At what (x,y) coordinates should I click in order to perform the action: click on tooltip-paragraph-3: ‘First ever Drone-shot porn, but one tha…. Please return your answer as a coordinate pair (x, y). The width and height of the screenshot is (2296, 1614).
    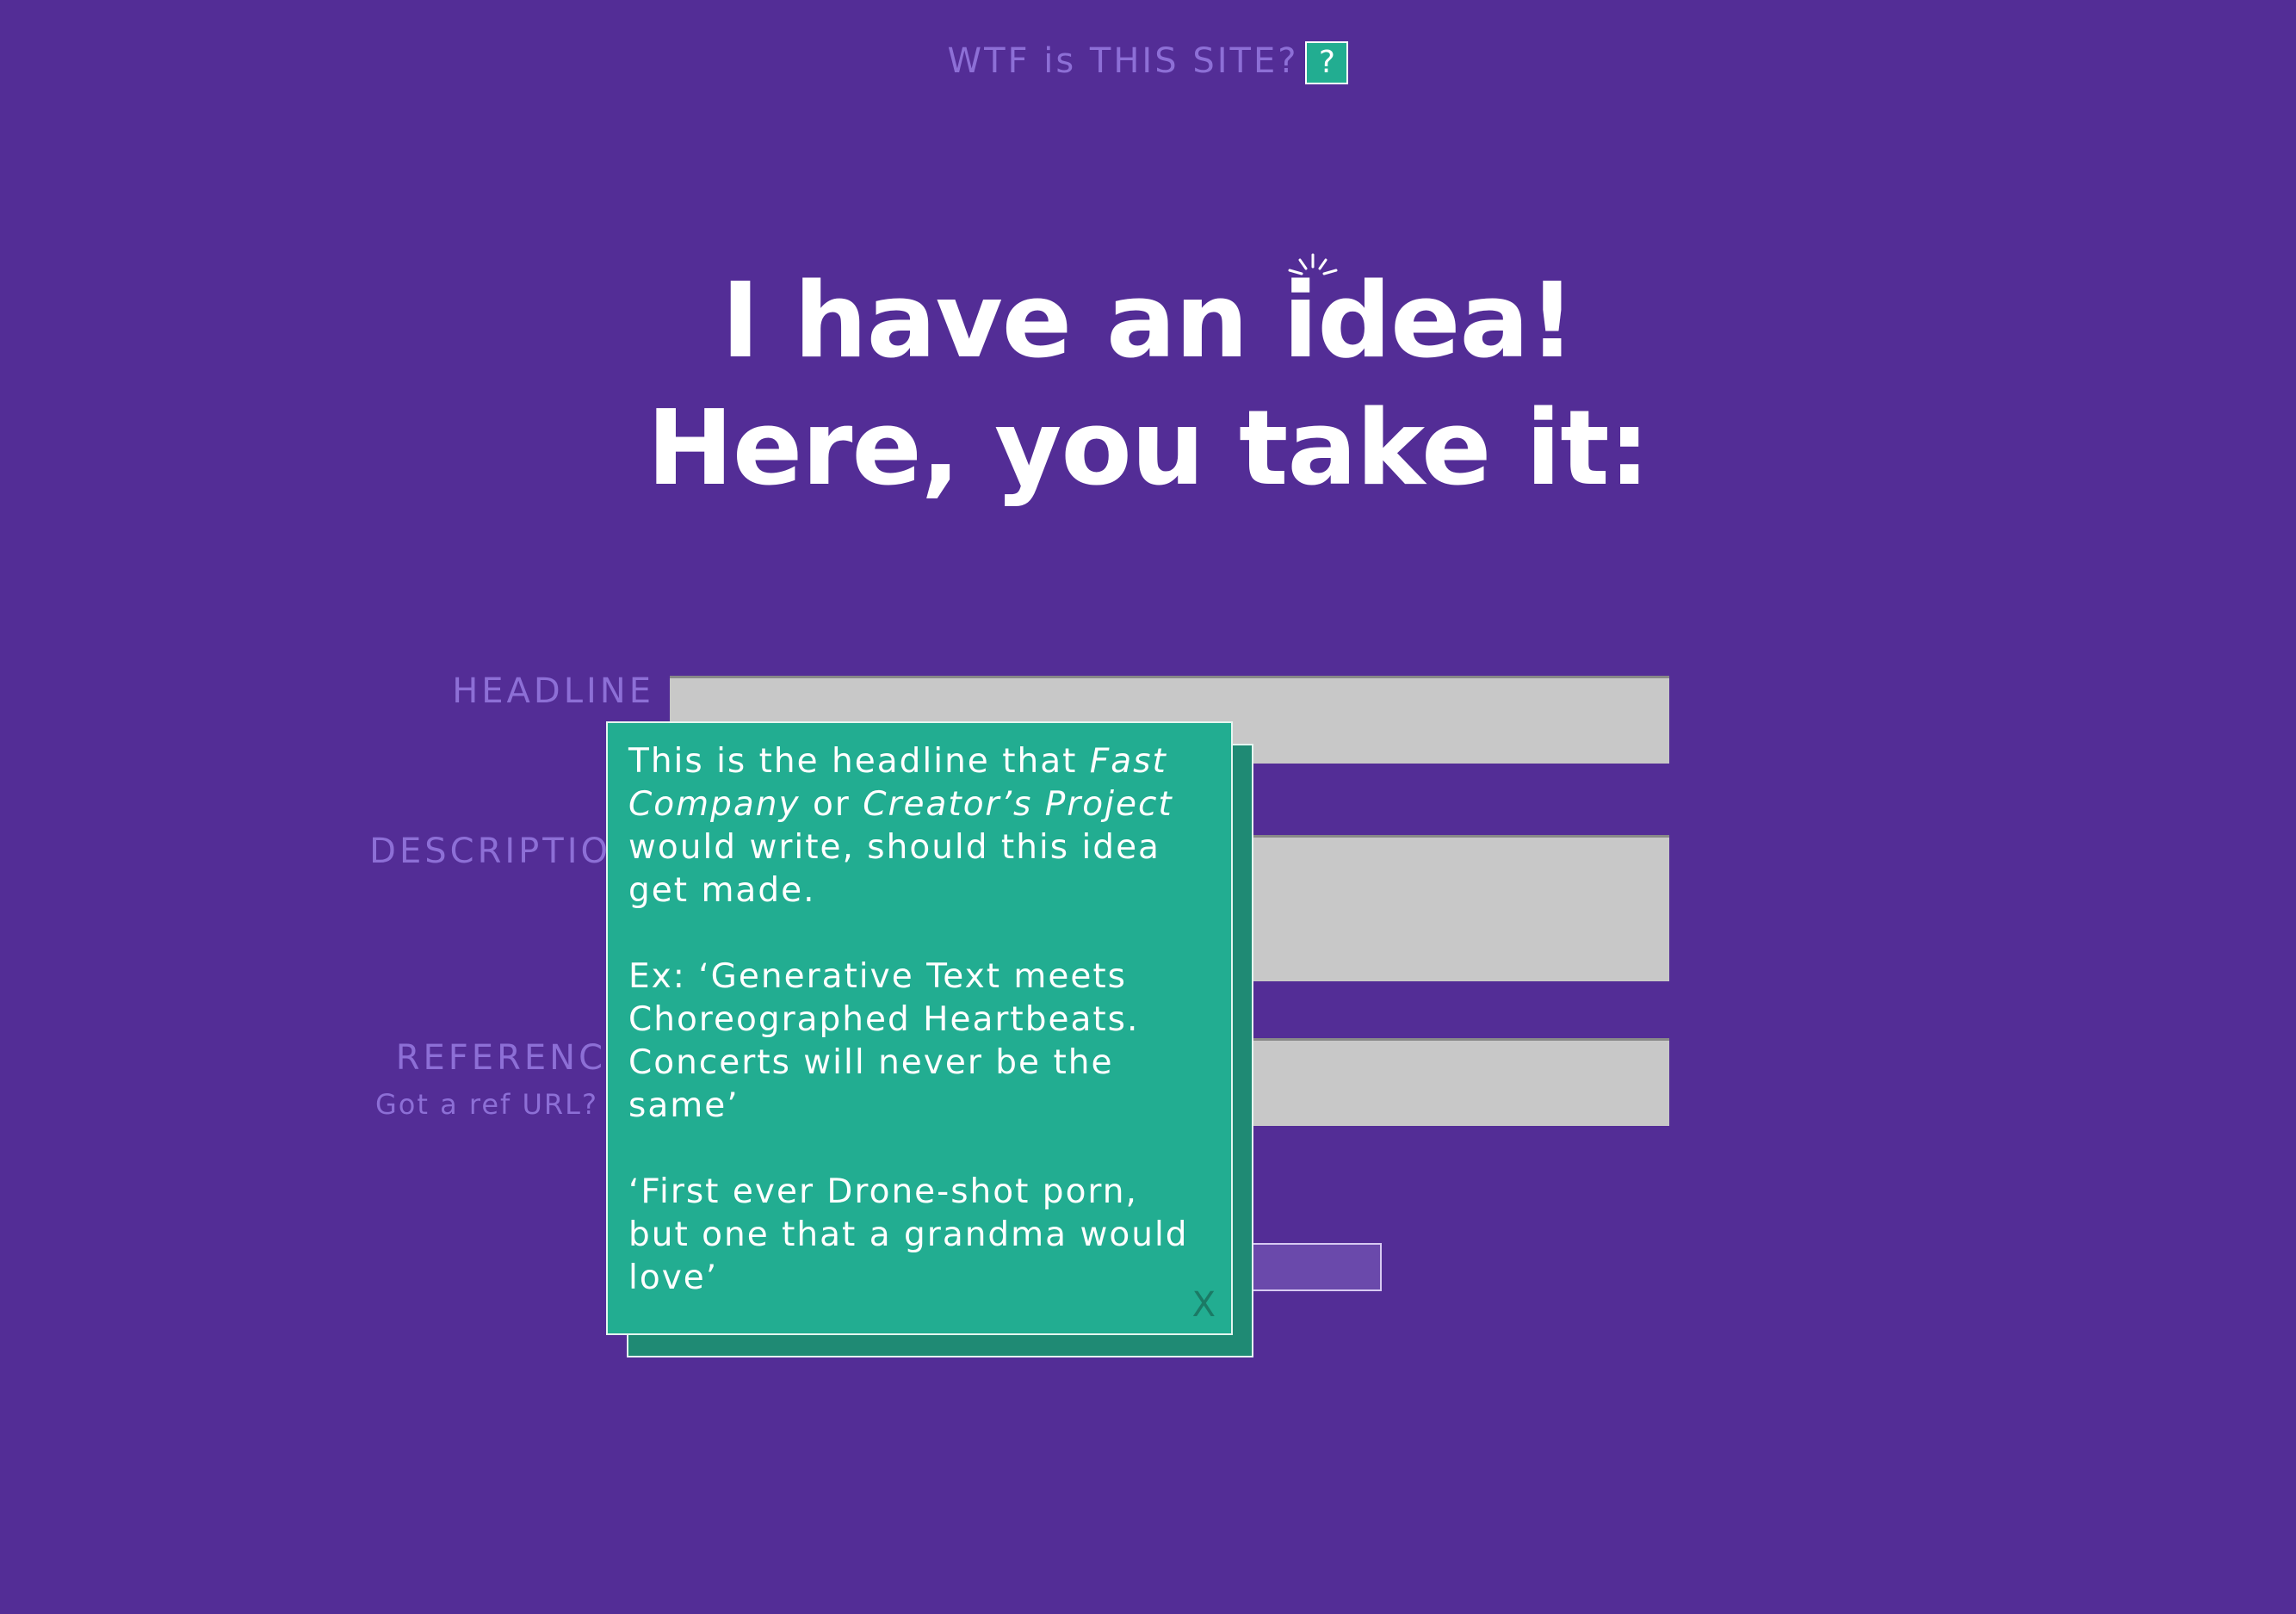
    Looking at the image, I should click on (908, 1234).